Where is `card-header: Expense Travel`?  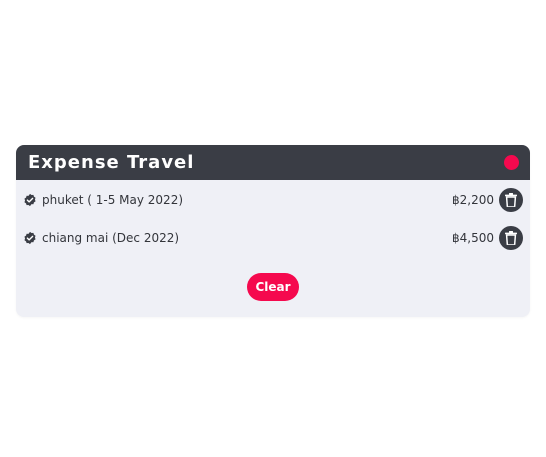 card-header: Expense Travel is located at coordinates (273, 162).